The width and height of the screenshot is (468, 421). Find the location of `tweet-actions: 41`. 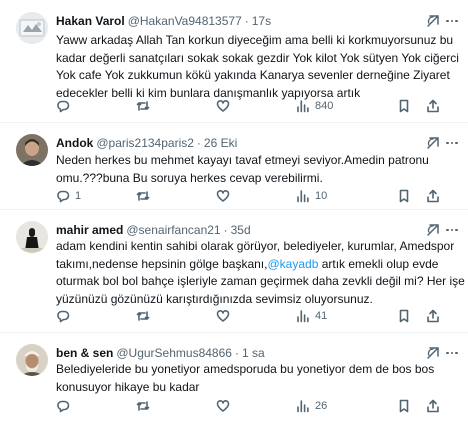

tweet-actions: 41 is located at coordinates (253, 316).